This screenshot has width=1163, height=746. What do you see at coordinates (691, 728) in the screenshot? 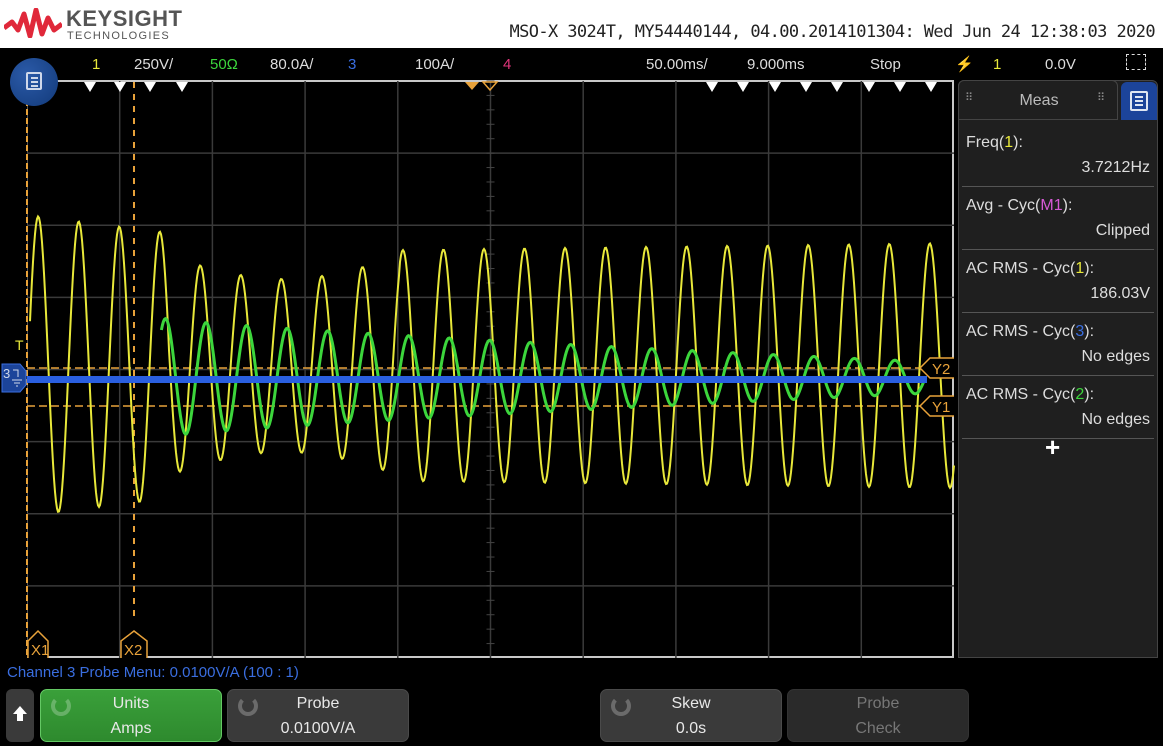
I see `skew-value: 0.0s` at bounding box center [691, 728].